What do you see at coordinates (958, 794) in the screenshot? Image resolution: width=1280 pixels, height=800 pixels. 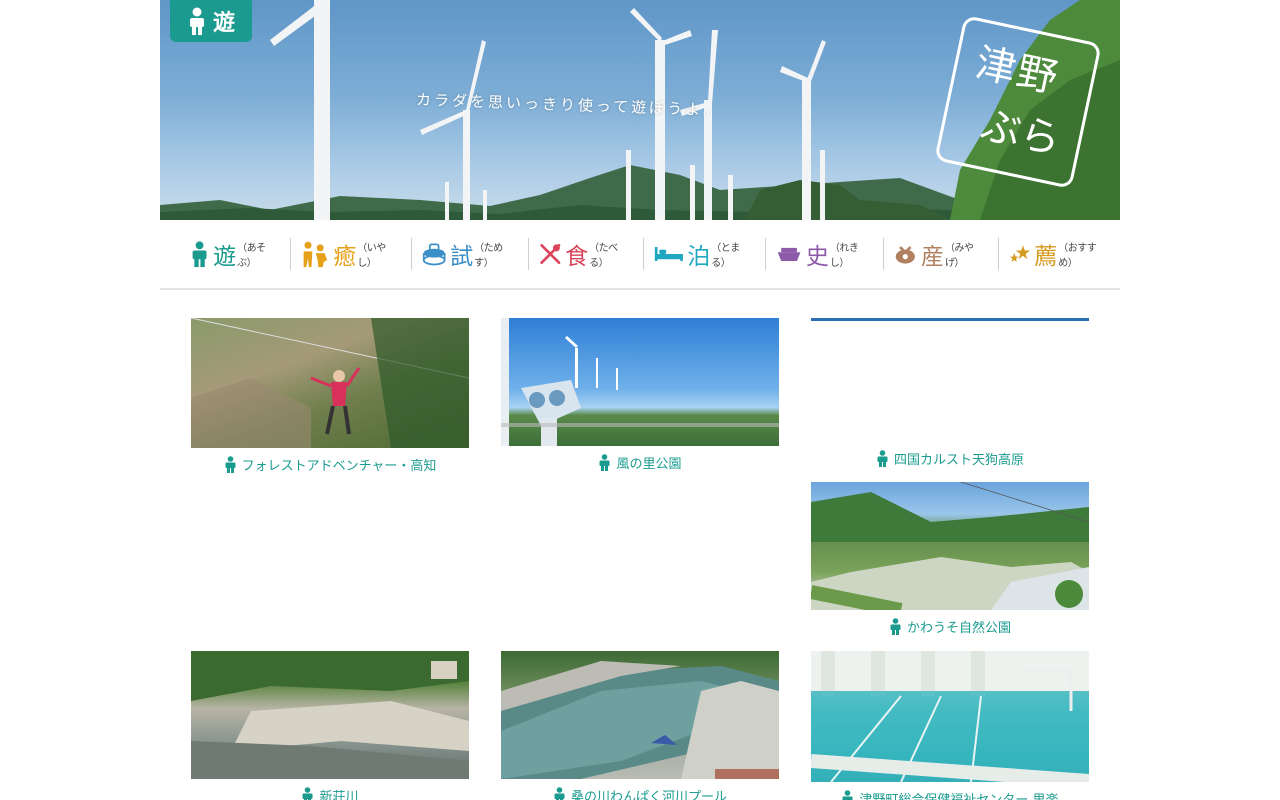 I see `spot-title: 津野町総合保健福祉センター 里楽` at bounding box center [958, 794].